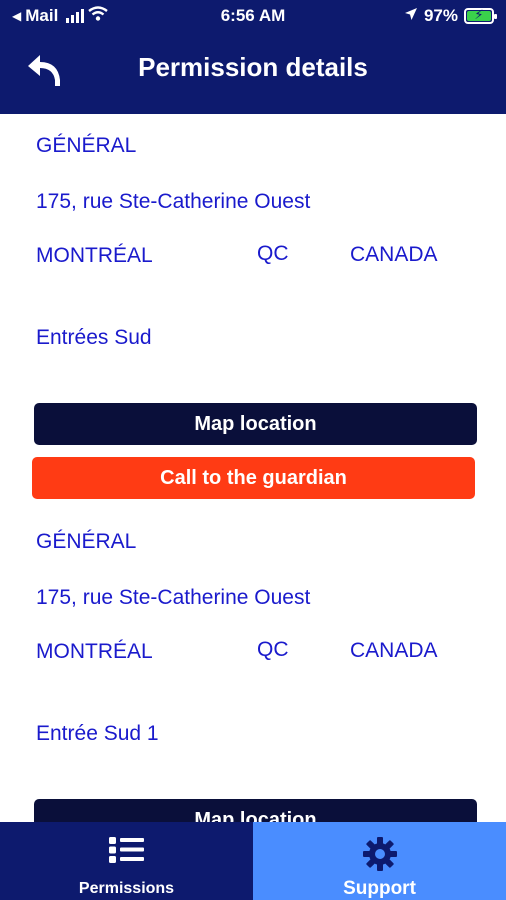  What do you see at coordinates (253, 16) in the screenshot?
I see `status-bar: ◀ Mail 6:56 AM 97% ⚡` at bounding box center [253, 16].